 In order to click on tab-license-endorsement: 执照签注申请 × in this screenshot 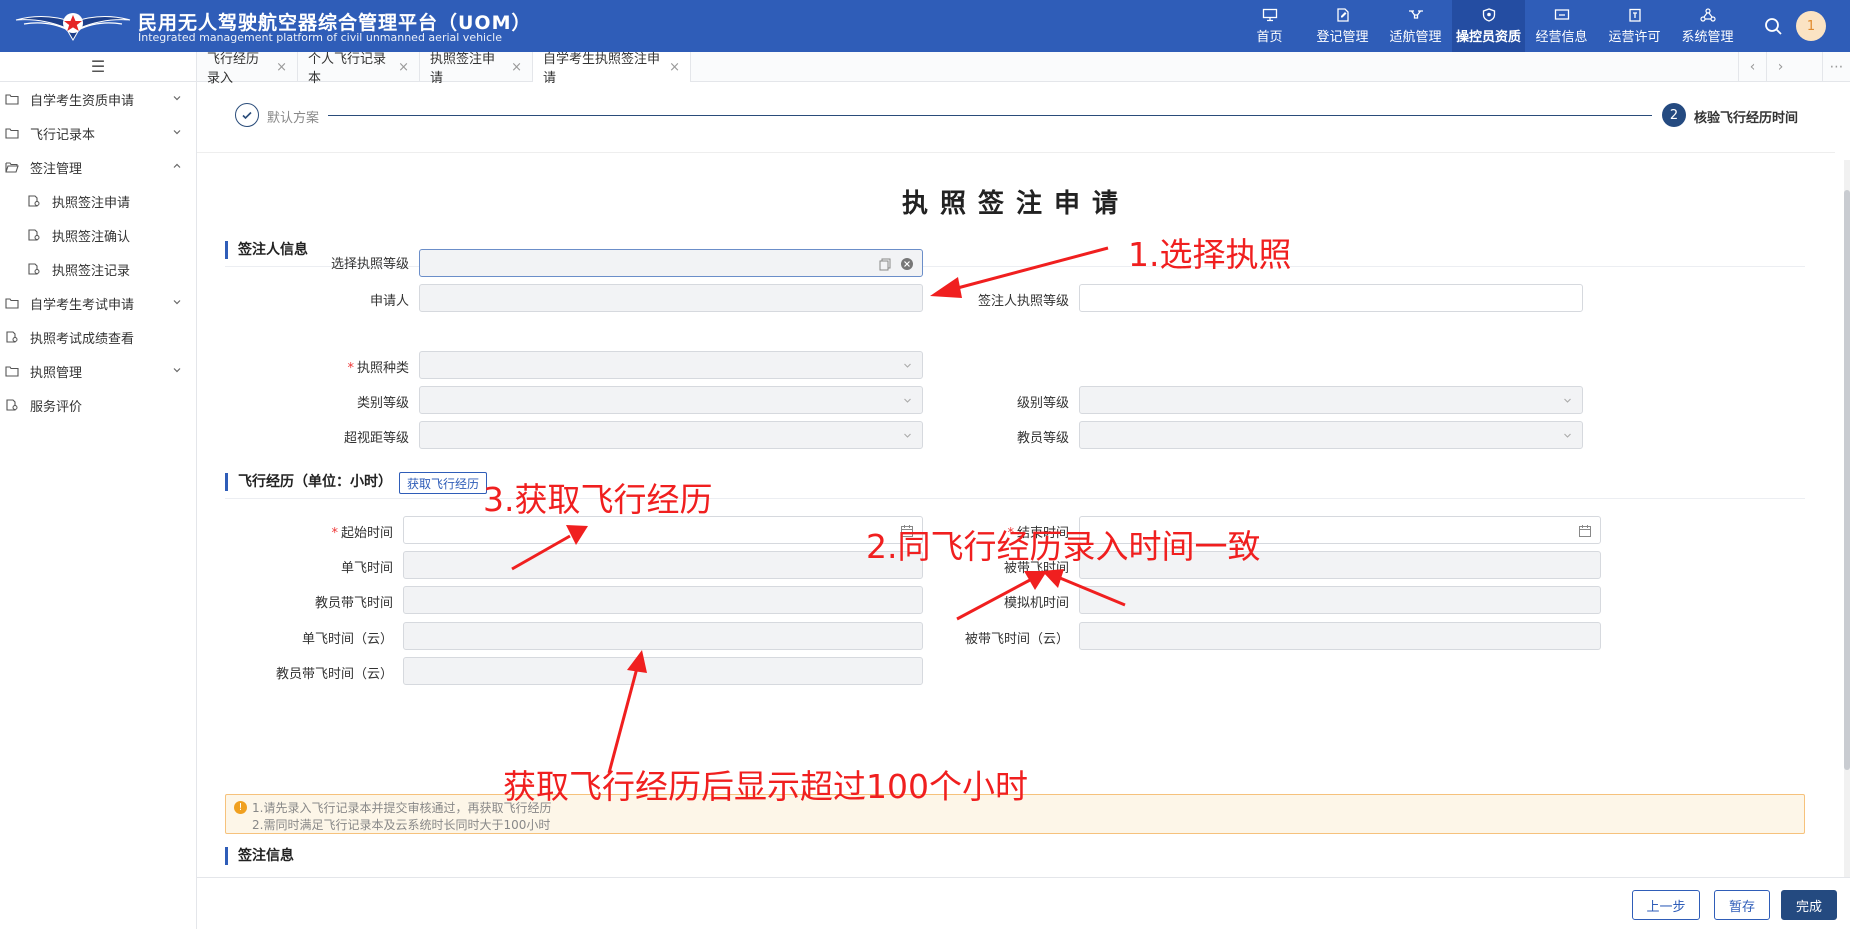, I will do `click(476, 69)`.